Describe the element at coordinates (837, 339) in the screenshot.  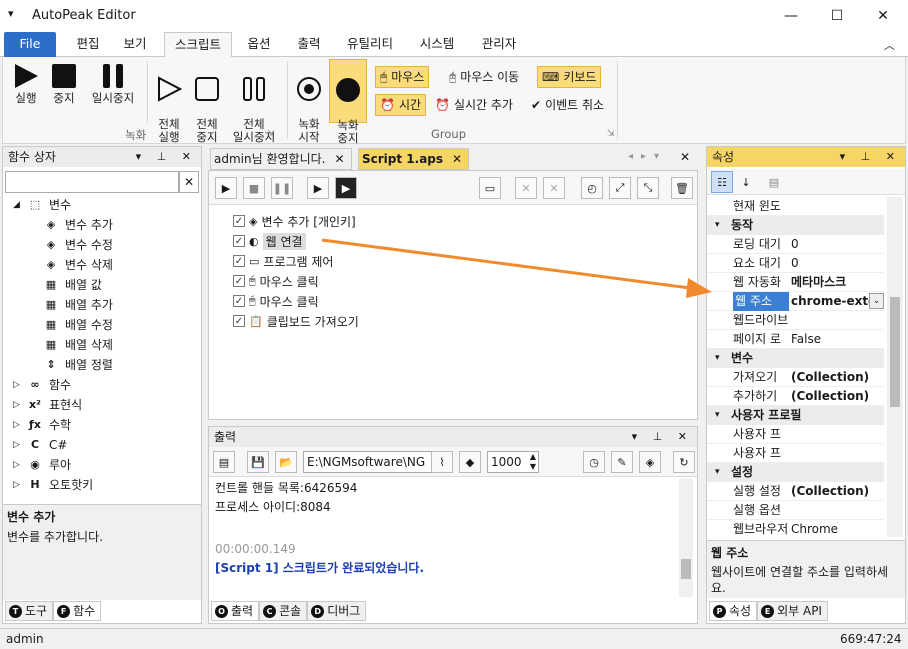
I see `property-value: False` at that location.